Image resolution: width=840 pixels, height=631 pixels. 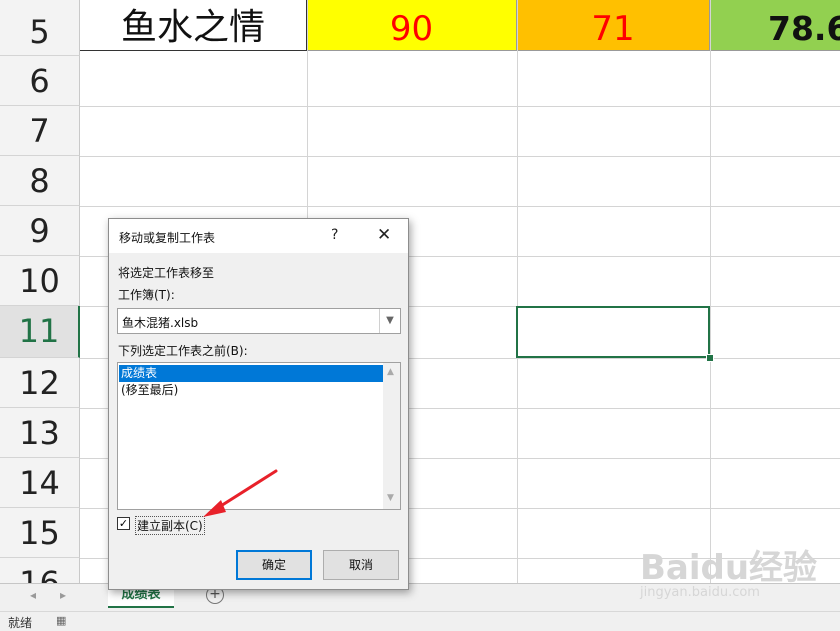 What do you see at coordinates (170, 525) in the screenshot?
I see `copy-checkbox-label: 建立副本(C)` at bounding box center [170, 525].